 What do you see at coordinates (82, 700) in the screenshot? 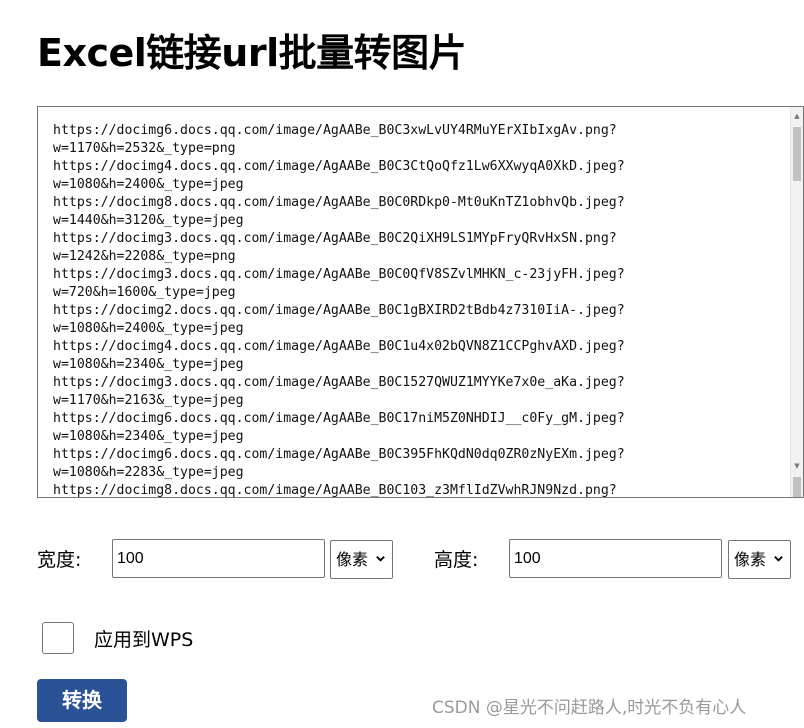
I see `convert-button: 转换` at bounding box center [82, 700].